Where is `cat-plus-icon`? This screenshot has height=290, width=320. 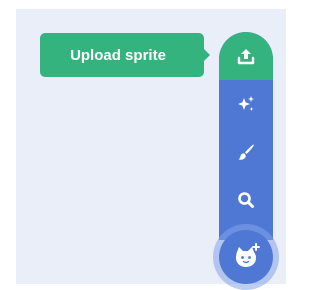 cat-plus-icon is located at coordinates (248, 255).